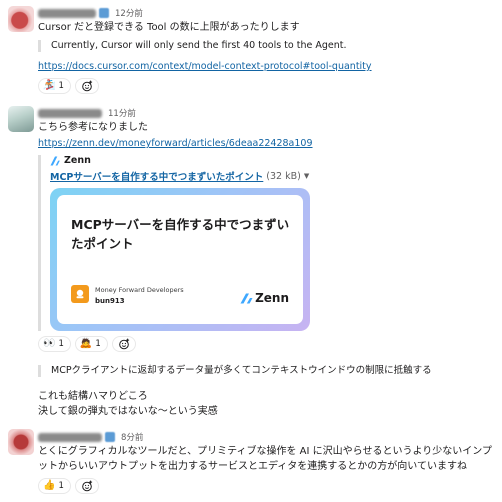 The width and height of the screenshot is (502, 502). I want to click on eyes-icon: 👀, so click(49, 343).